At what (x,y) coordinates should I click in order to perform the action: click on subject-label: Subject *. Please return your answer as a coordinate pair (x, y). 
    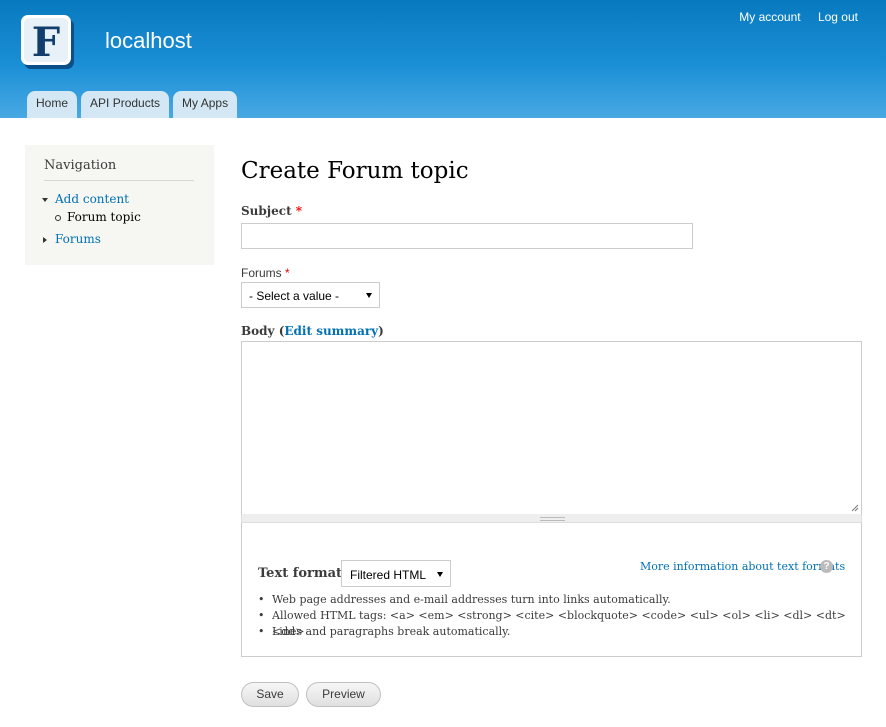
    Looking at the image, I should click on (271, 211).